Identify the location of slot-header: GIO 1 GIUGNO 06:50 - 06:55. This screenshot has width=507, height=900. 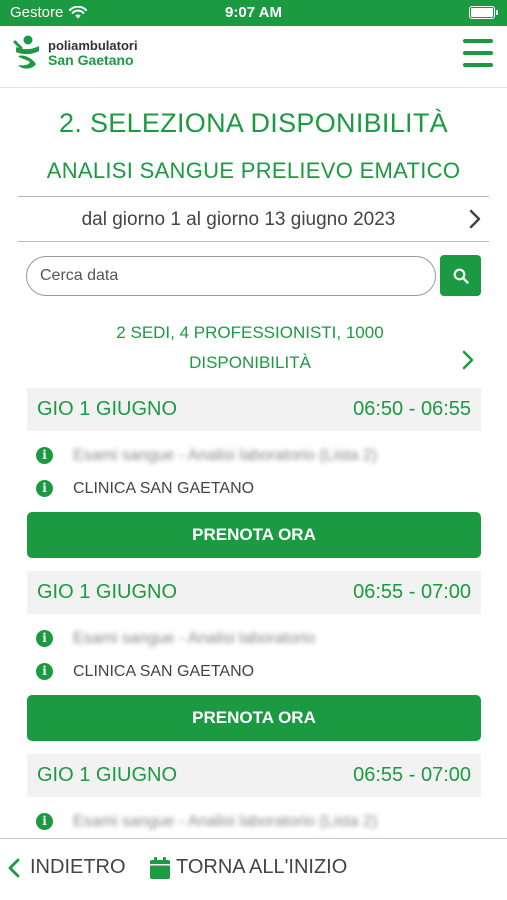
(254, 409).